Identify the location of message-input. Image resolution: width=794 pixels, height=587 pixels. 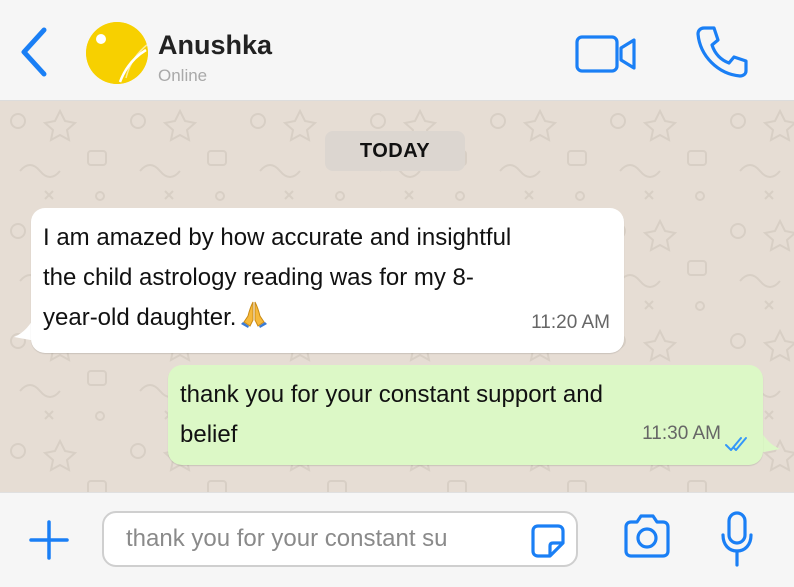
(312, 539).